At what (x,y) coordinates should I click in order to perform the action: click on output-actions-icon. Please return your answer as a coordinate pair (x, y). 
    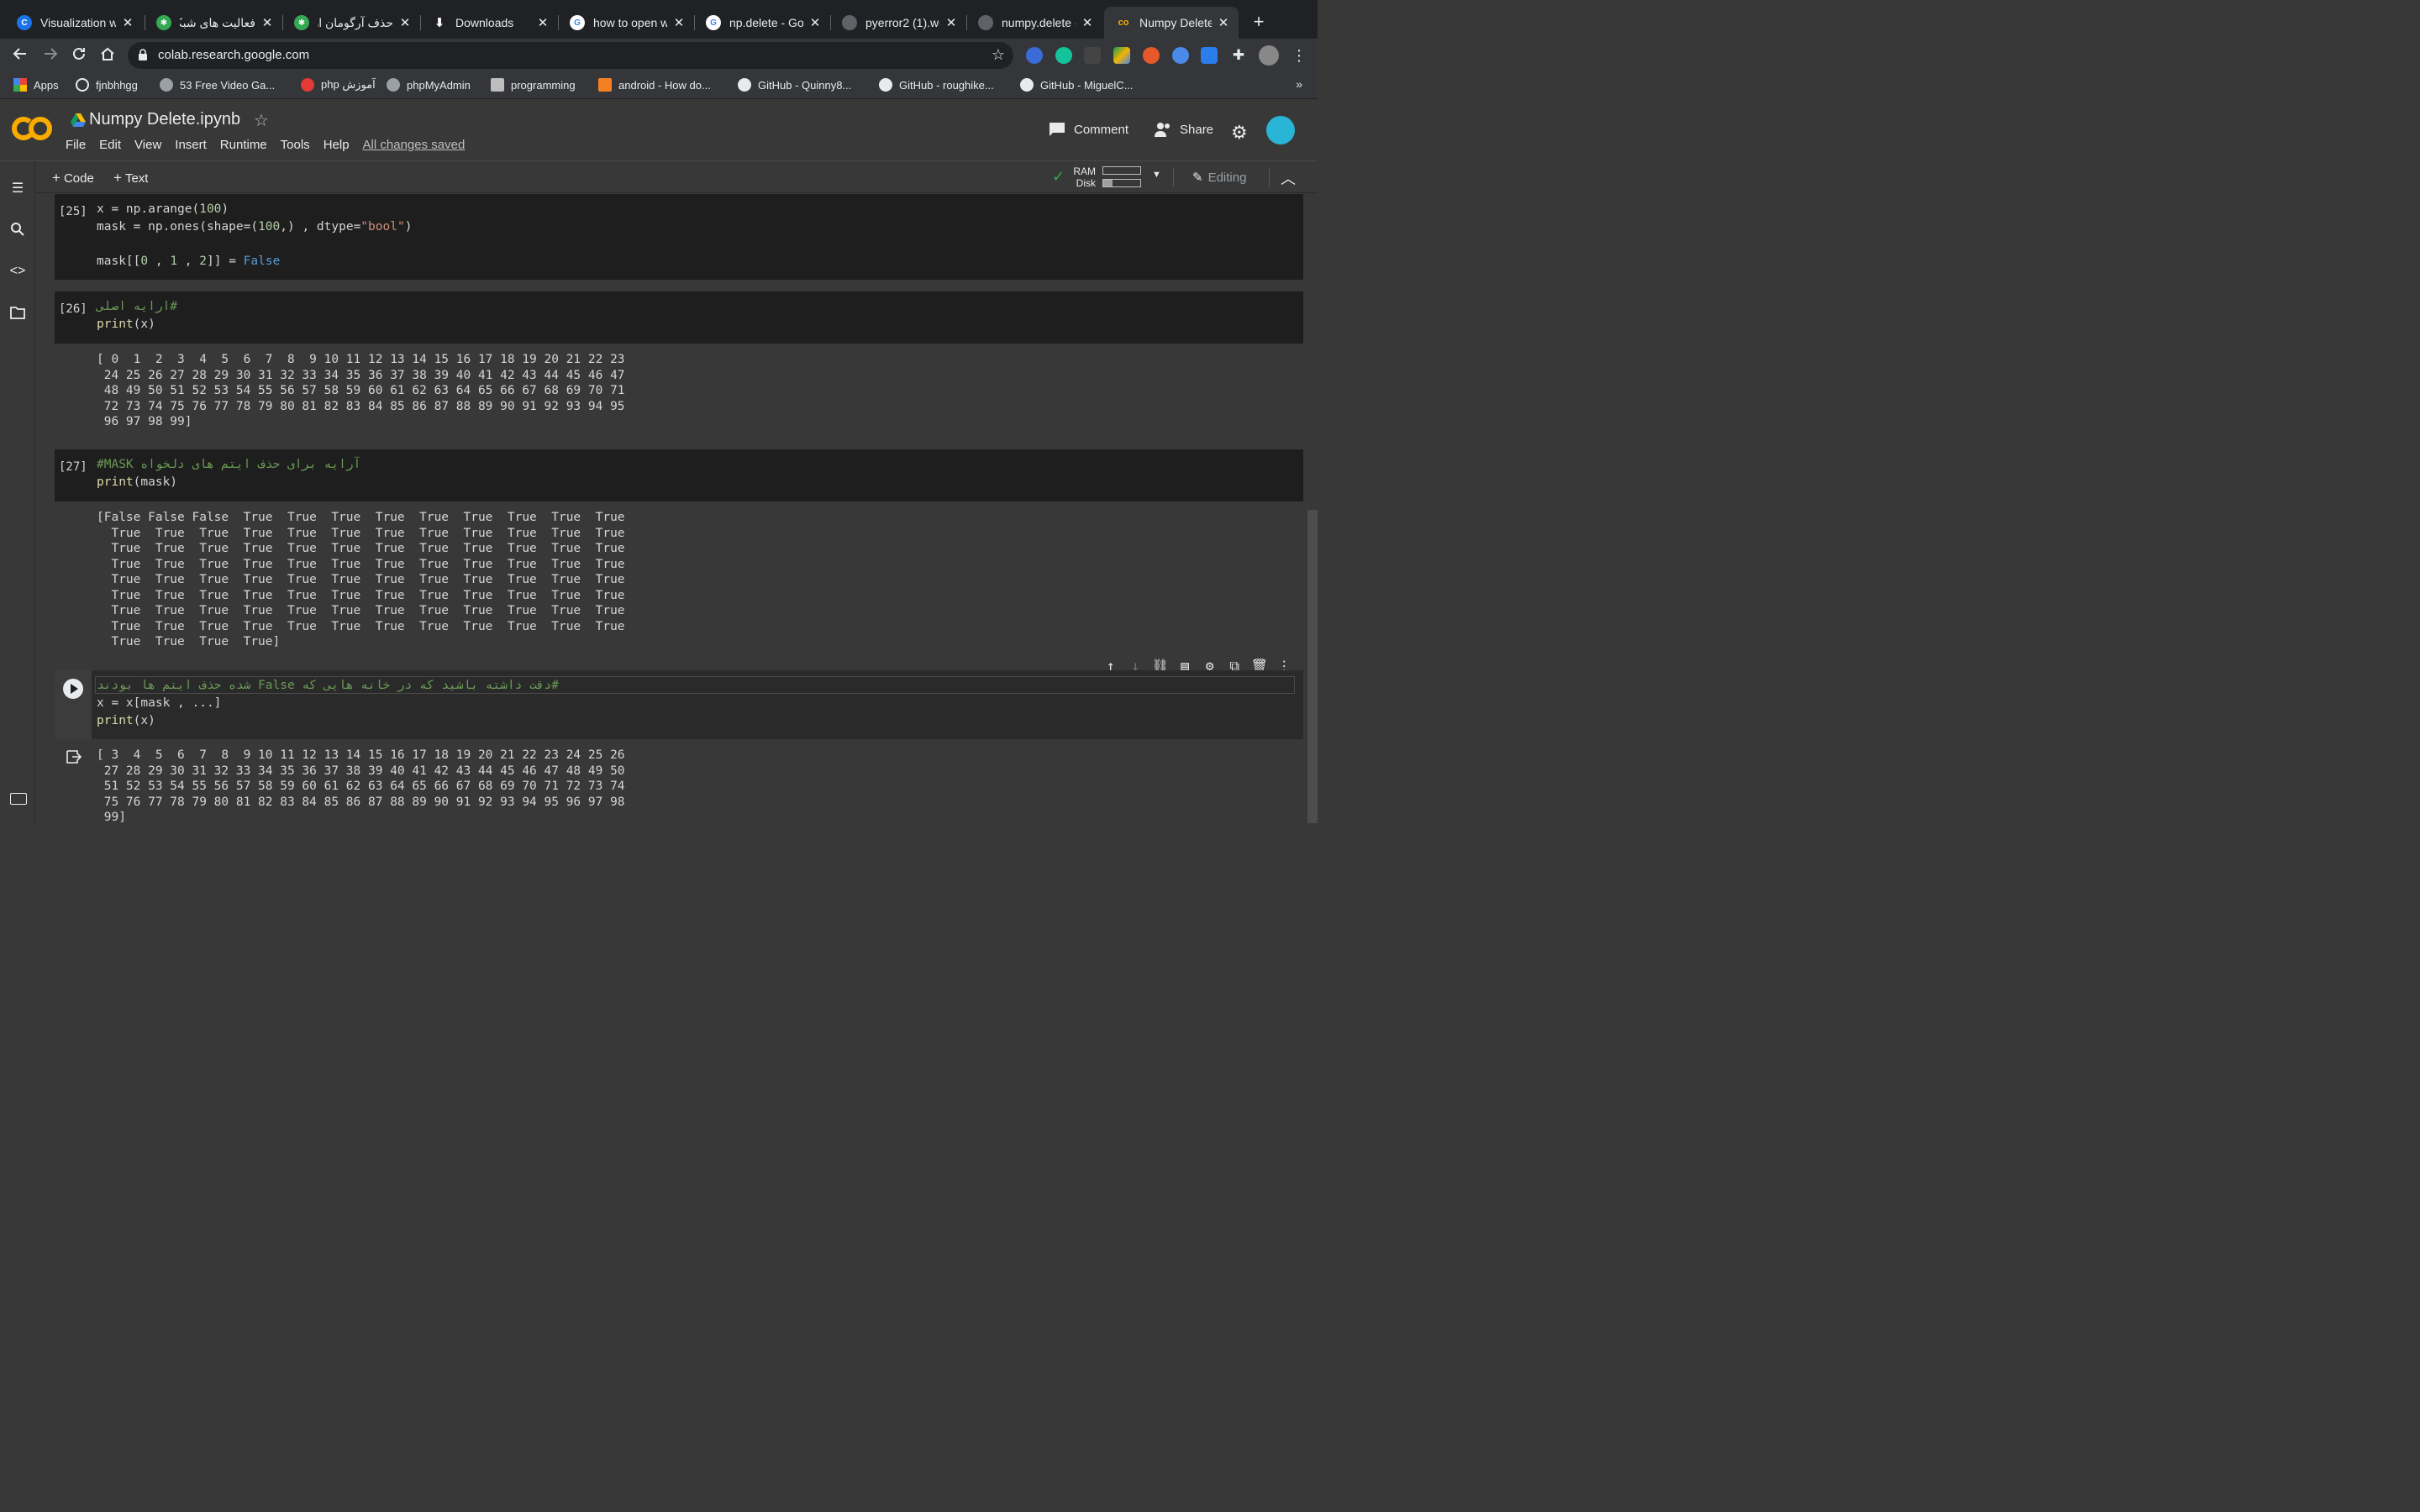
    Looking at the image, I should click on (74, 757).